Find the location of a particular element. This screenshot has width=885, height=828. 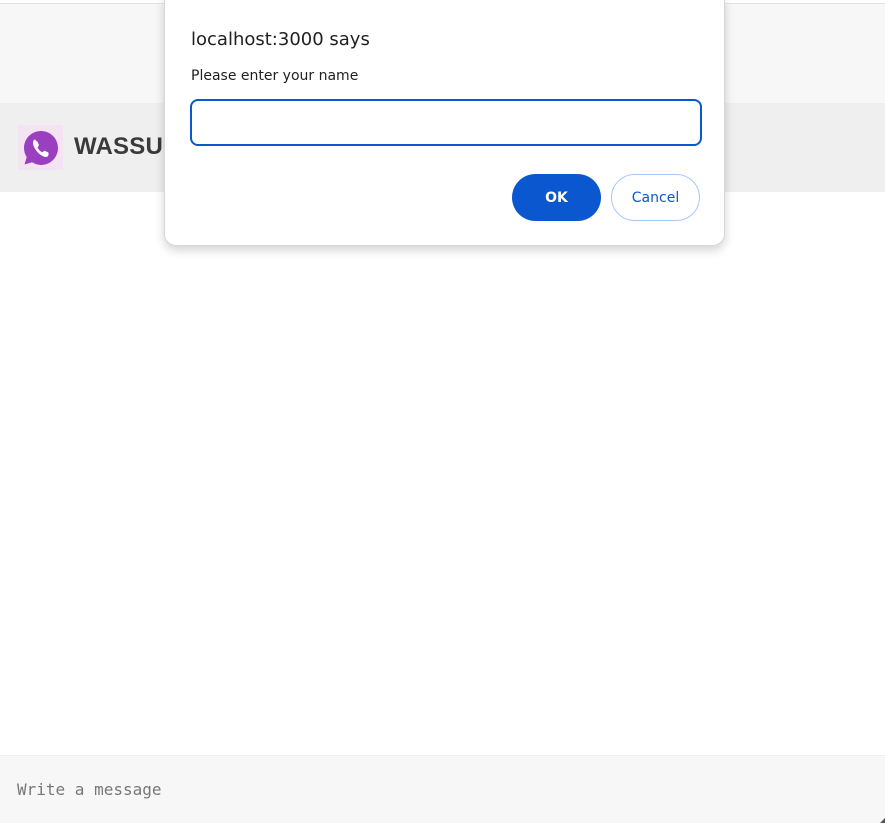

app-logo is located at coordinates (40, 147).